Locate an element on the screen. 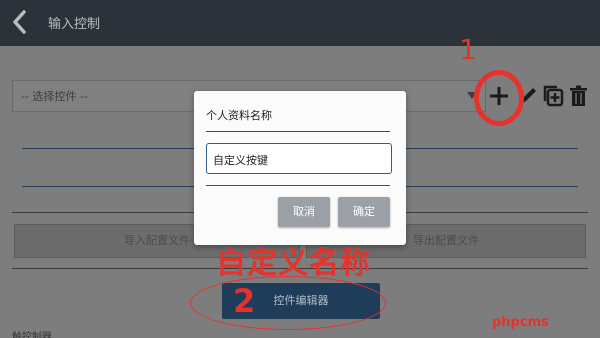 The height and width of the screenshot is (338, 600). profile-name-input: 自定义按键 is located at coordinates (299, 158).